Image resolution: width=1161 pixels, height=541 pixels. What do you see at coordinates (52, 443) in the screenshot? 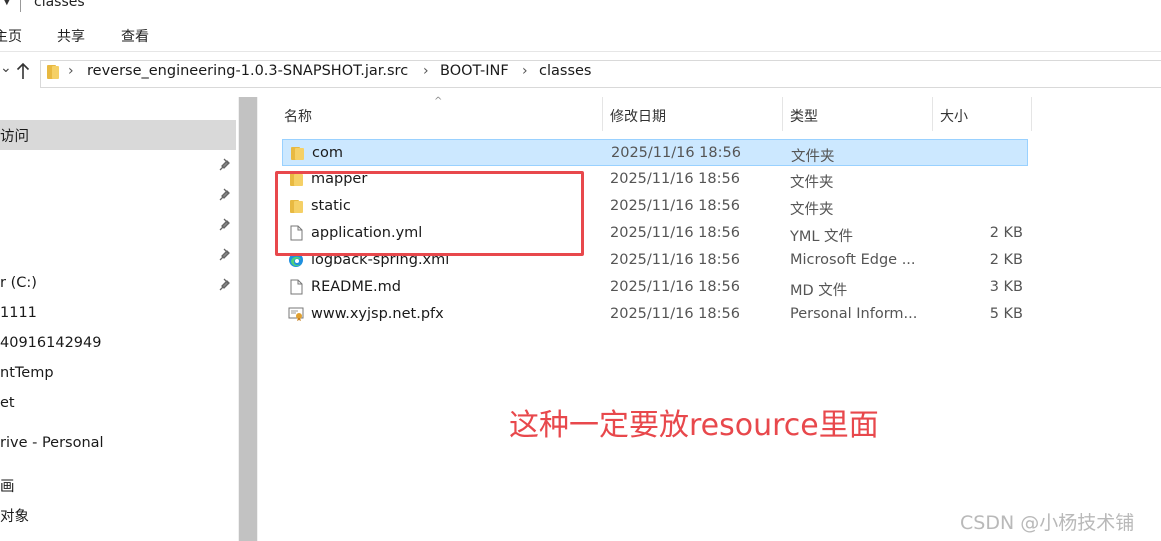
I see `sidebar-item-onedrive: rive - Personal` at bounding box center [52, 443].